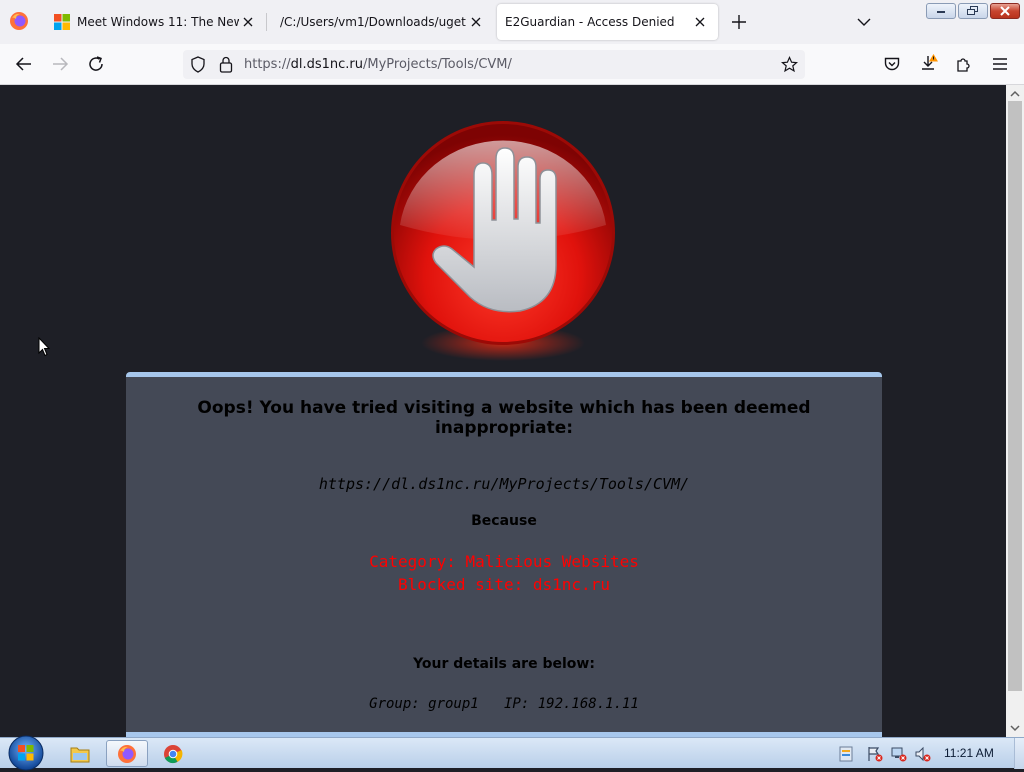 The width and height of the screenshot is (1024, 772). Describe the element at coordinates (437, 64) in the screenshot. I see `url-path: /MyProjects/Tools/CVM/` at that location.